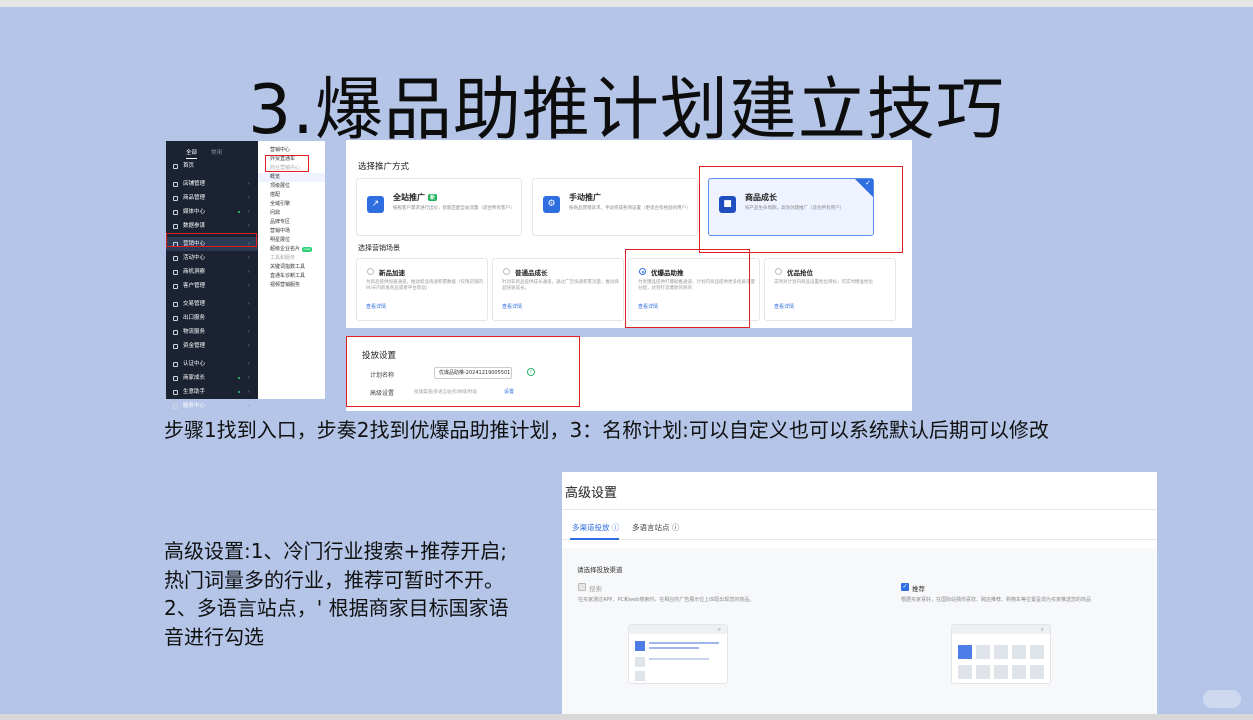 The height and width of the screenshot is (720, 1253). I want to click on nav-item-customers: 客户管理 ›, so click(212, 286).